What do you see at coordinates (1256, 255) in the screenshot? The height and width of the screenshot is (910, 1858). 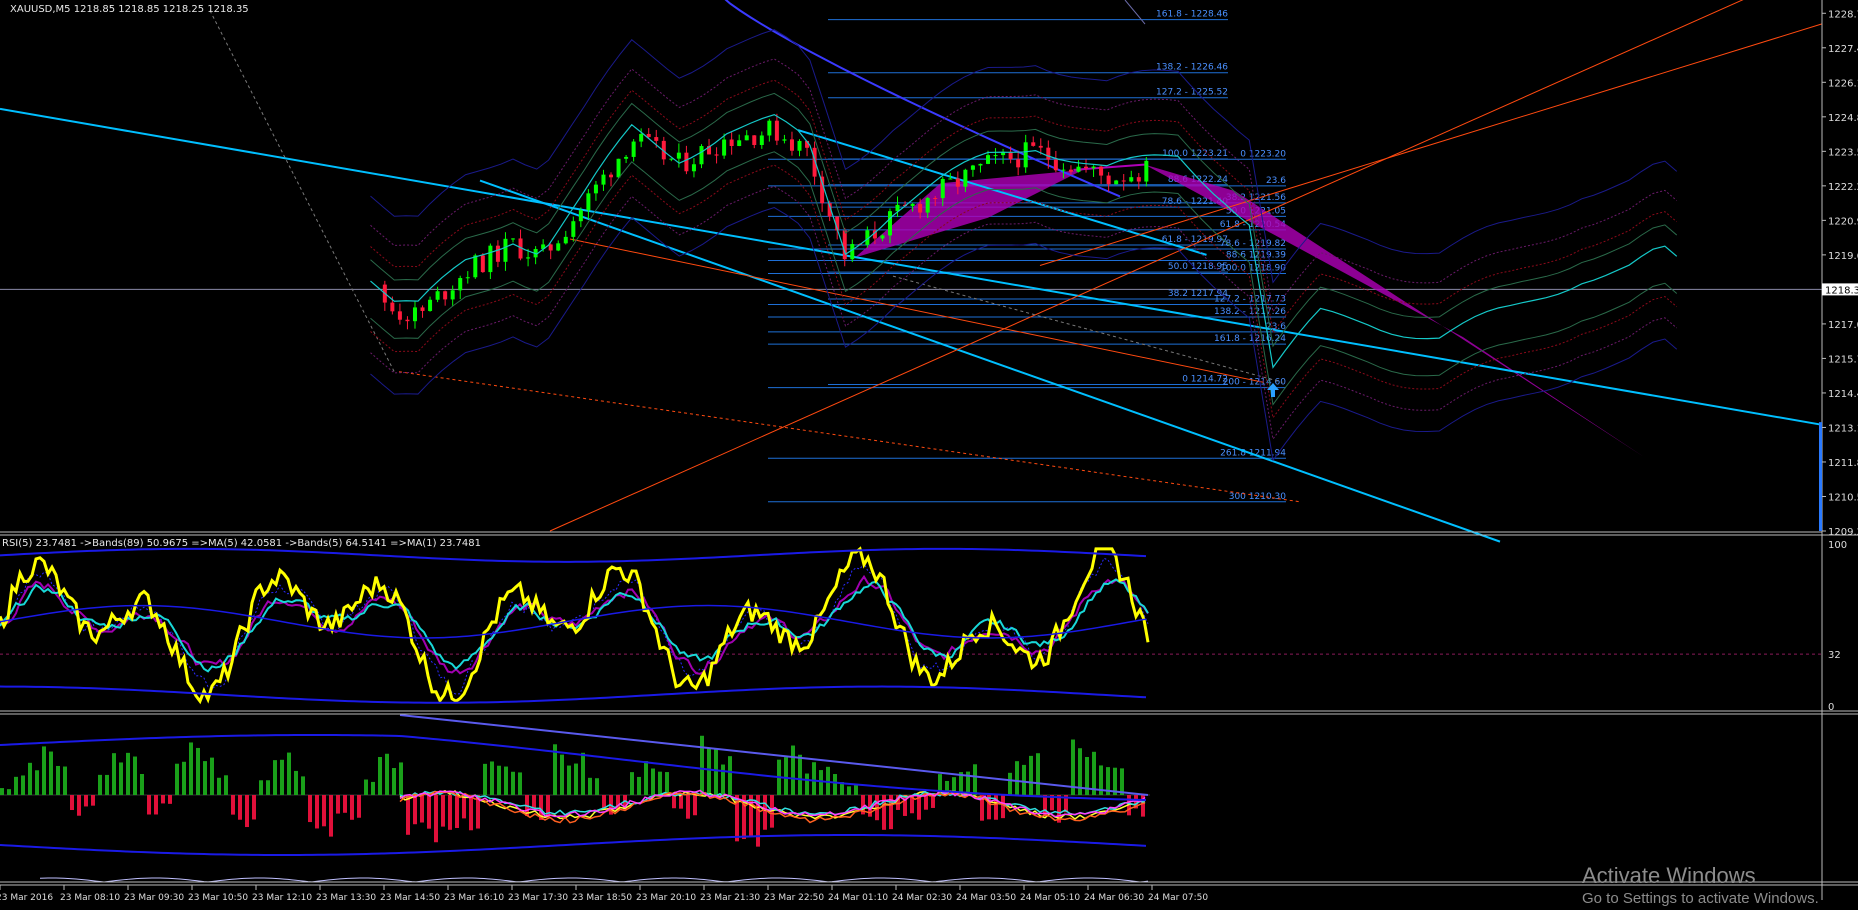 I see `fib-right-label: 88.6 1219.39` at bounding box center [1256, 255].